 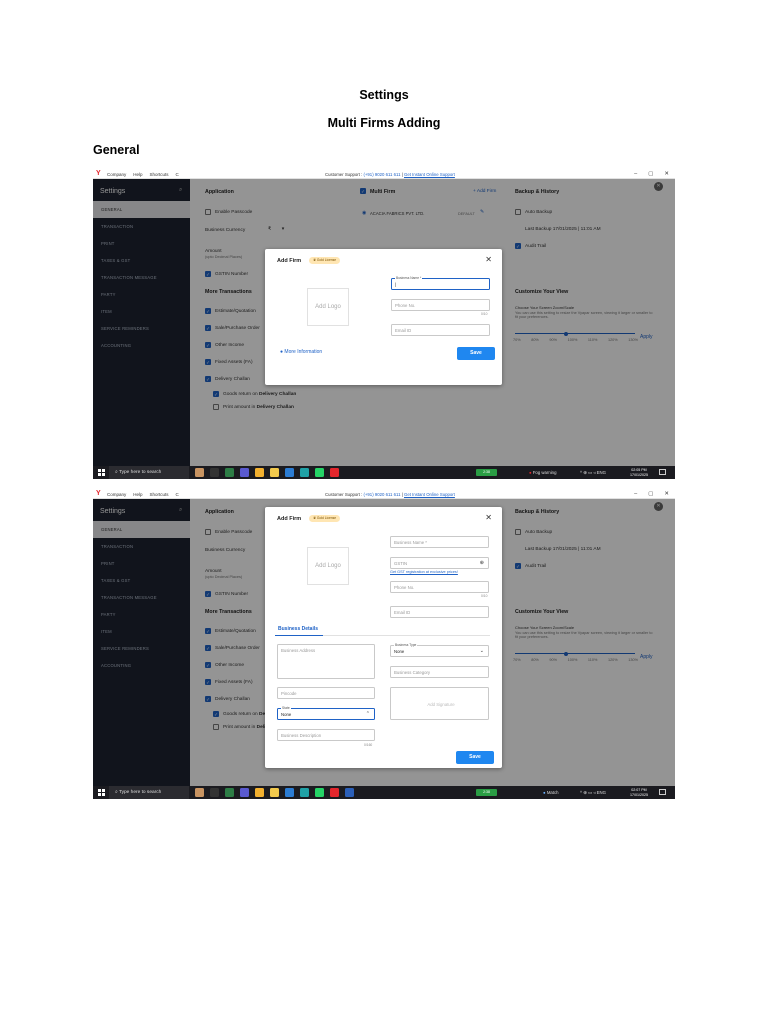 What do you see at coordinates (298, 629) in the screenshot?
I see `tab-business-details: Business Details` at bounding box center [298, 629].